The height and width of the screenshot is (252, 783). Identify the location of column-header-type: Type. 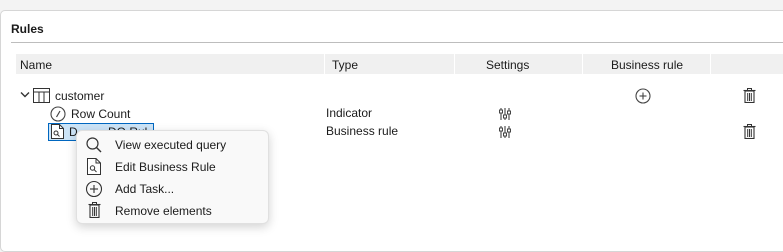
(345, 65).